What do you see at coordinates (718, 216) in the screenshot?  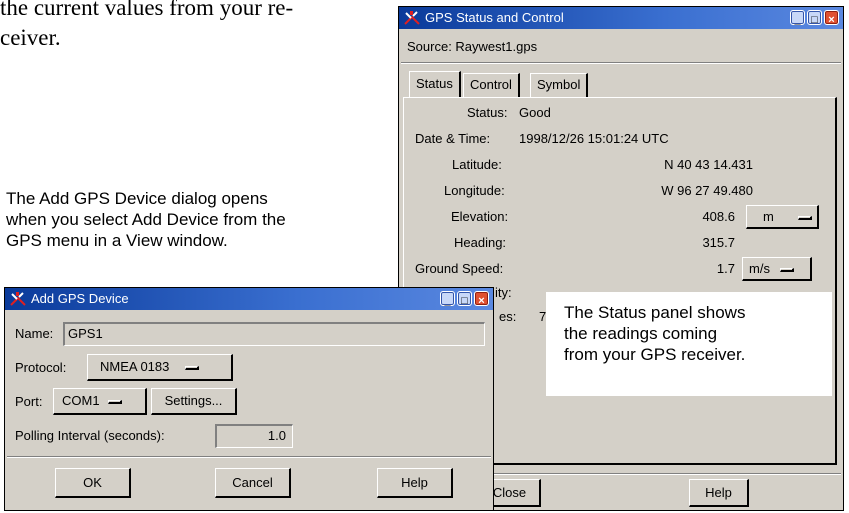 I see `elevation-value: 408.6` at bounding box center [718, 216].